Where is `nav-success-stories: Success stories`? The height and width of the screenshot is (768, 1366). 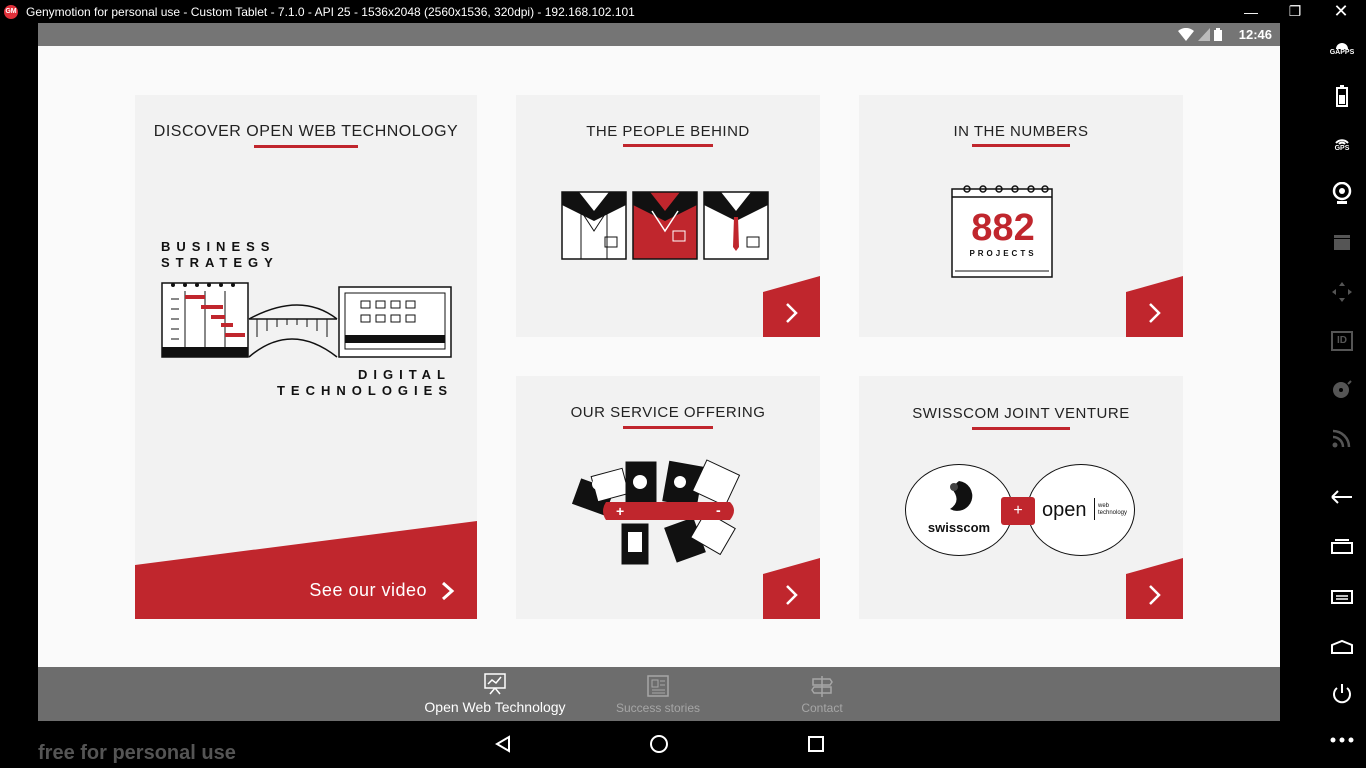 nav-success-stories: Success stories is located at coordinates (658, 694).